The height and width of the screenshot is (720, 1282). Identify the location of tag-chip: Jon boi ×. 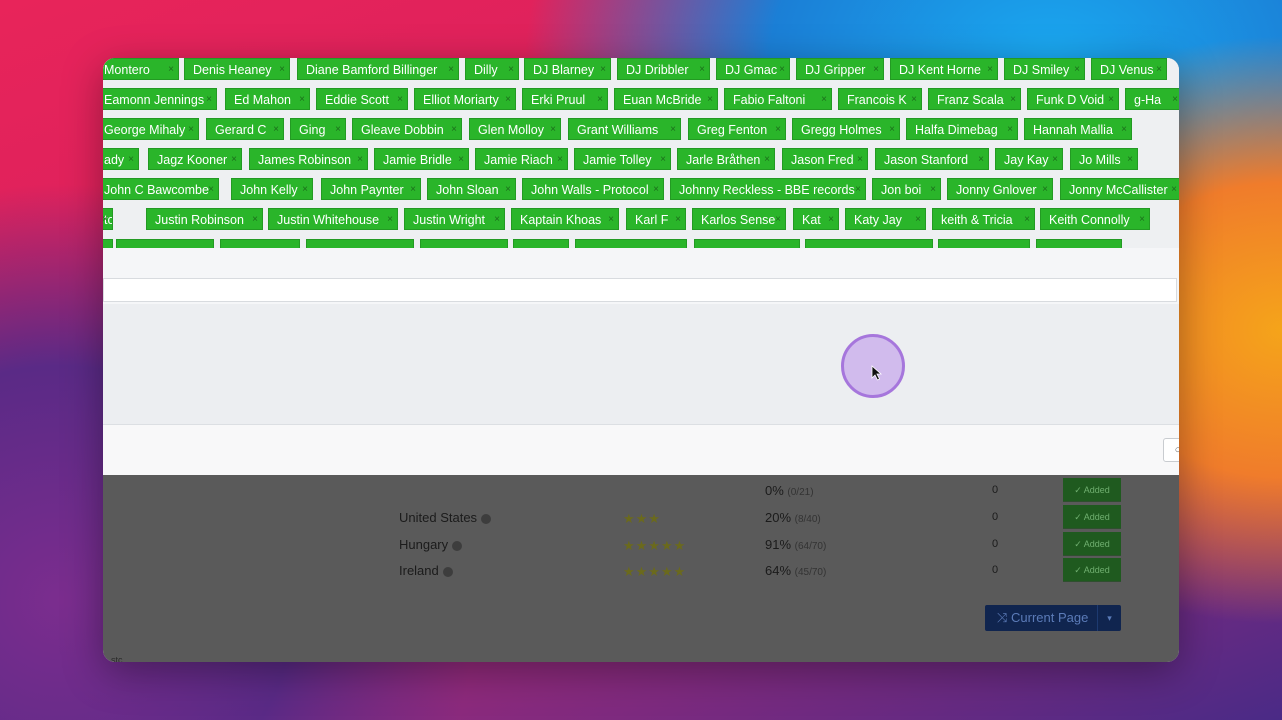
(906, 189).